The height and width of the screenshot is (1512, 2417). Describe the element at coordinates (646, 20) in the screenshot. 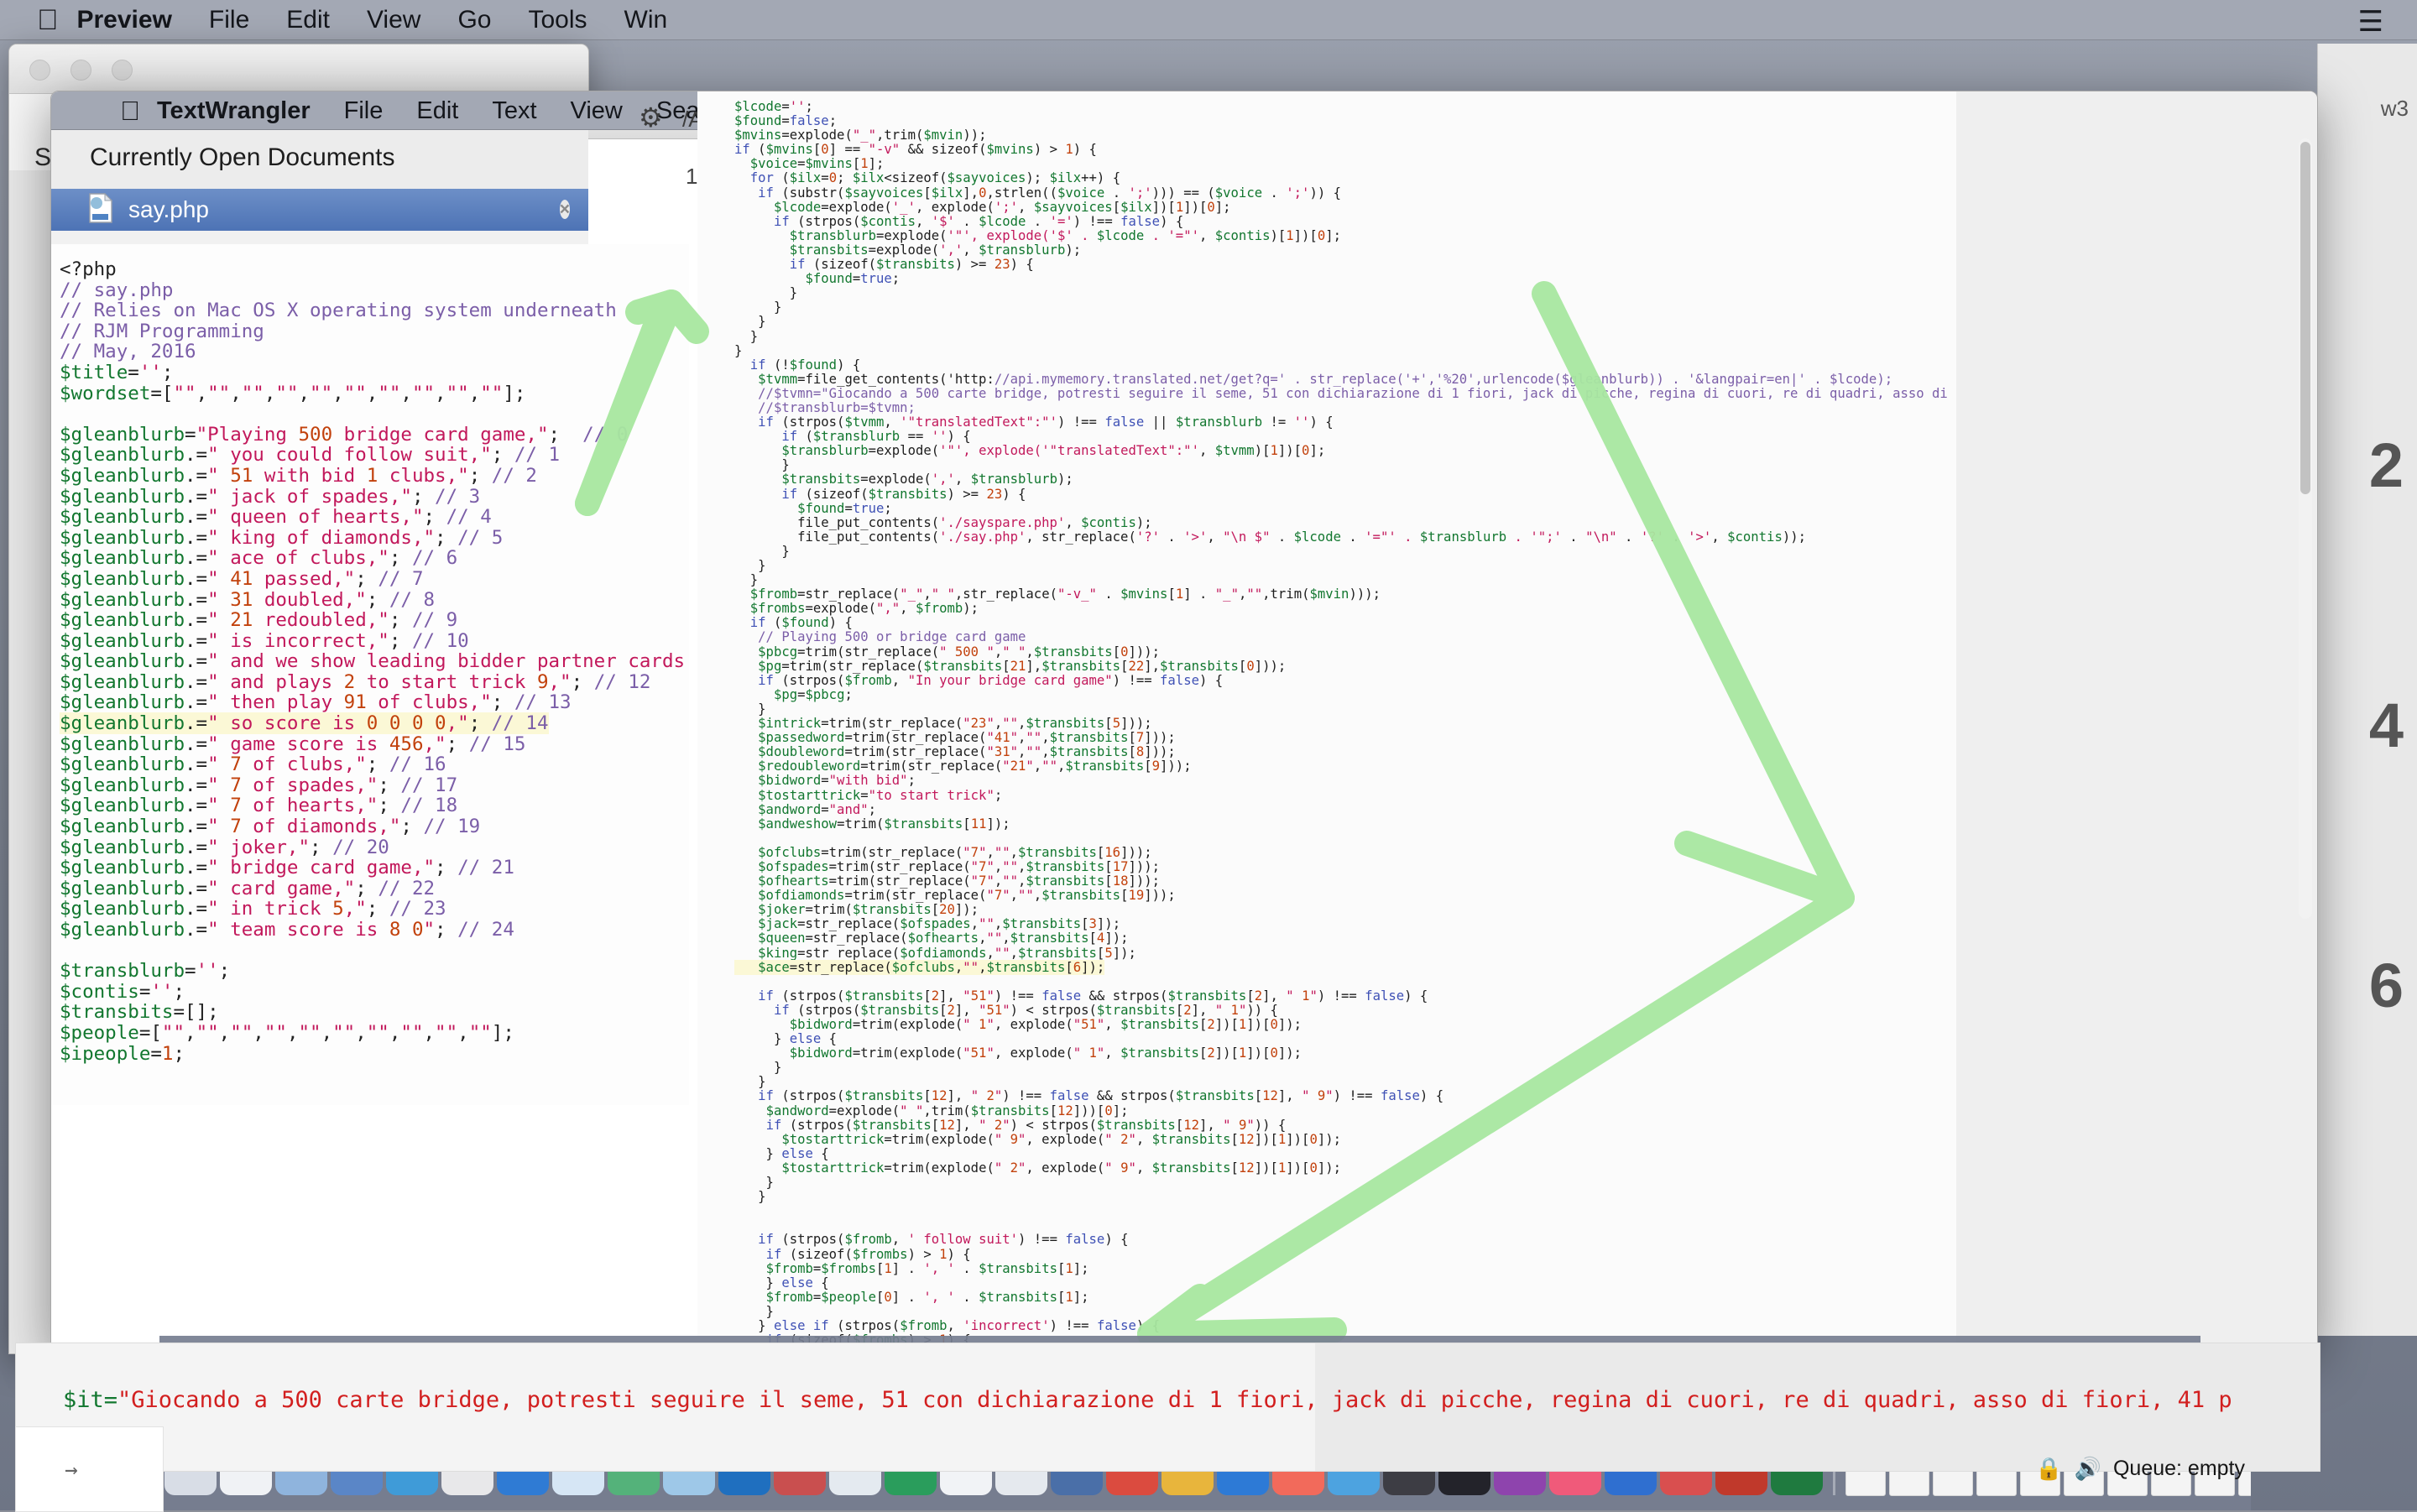

I see `menu-item-window: Win` at that location.